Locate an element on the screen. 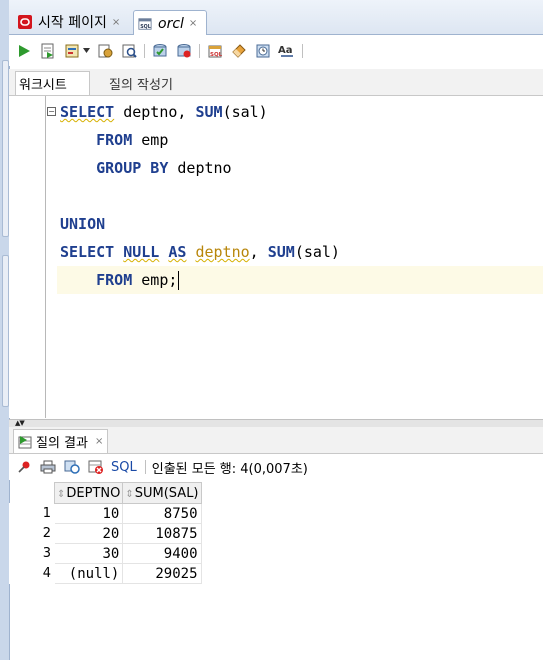 The height and width of the screenshot is (660, 543). cancel-query-icon is located at coordinates (96, 467).